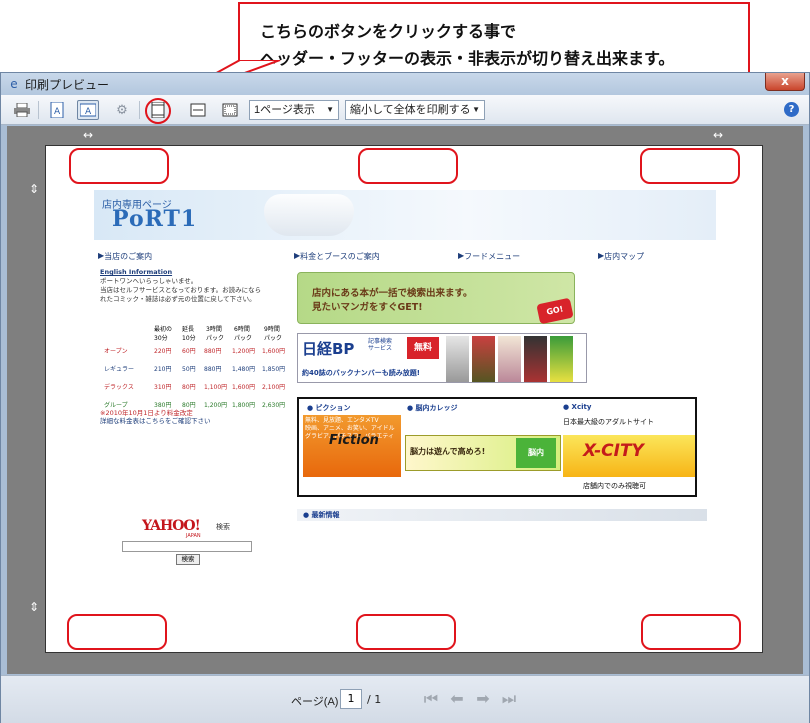 The image size is (810, 723). What do you see at coordinates (614, 486) in the screenshot?
I see `store-only-label: 店舗内でのみ視聴可` at bounding box center [614, 486].